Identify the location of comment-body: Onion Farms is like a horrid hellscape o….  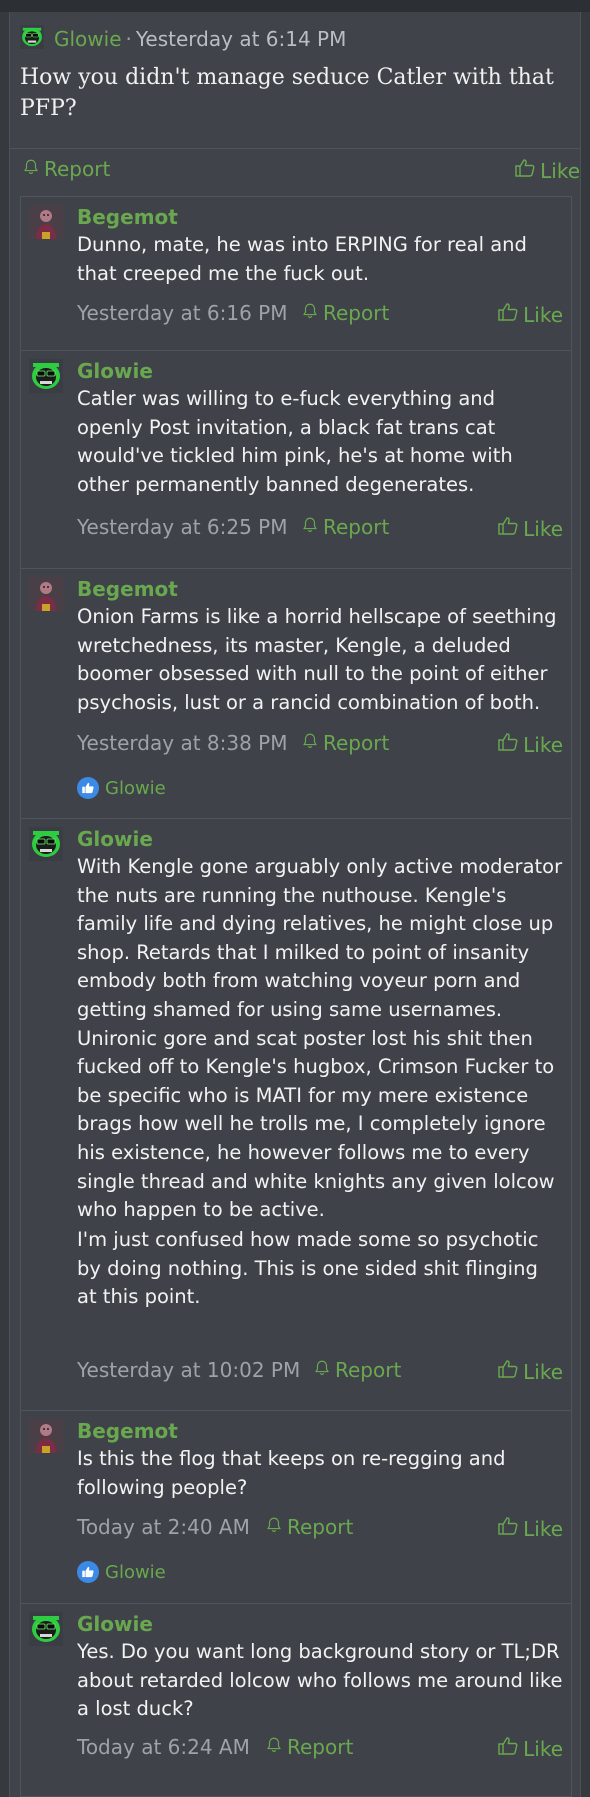
(317, 659).